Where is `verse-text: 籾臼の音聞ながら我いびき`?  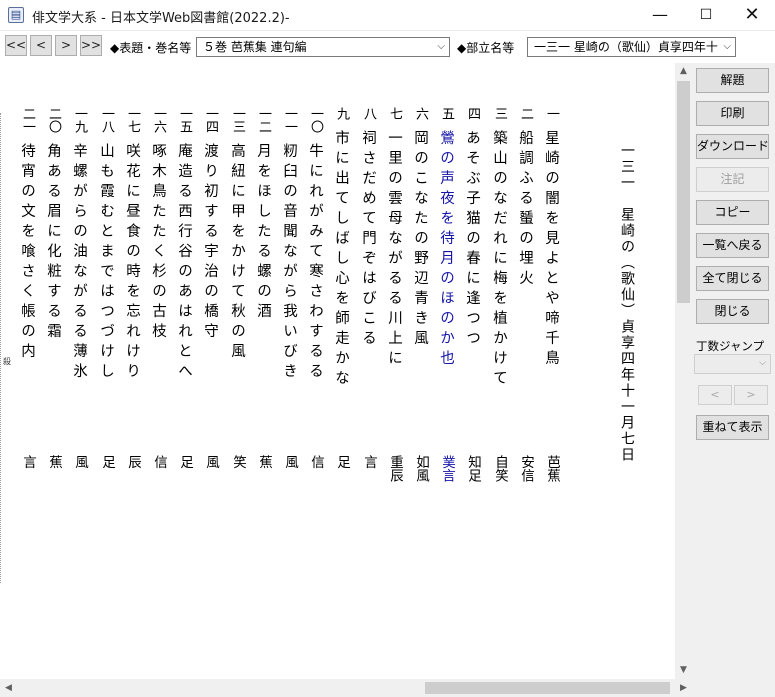
verse-text: 籾臼の音聞ながら我いびき is located at coordinates (289, 263).